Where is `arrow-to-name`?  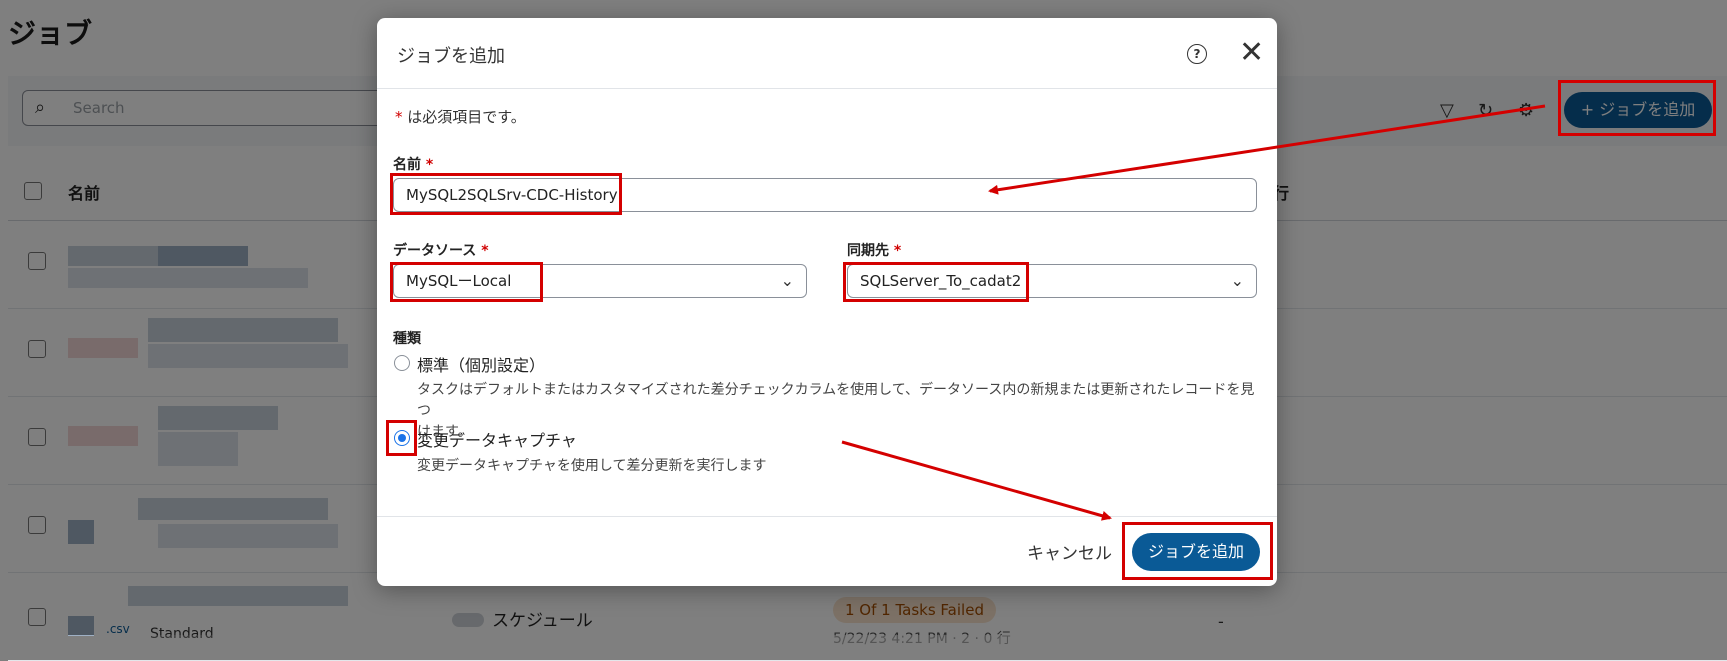 arrow-to-name is located at coordinates (1267, 149).